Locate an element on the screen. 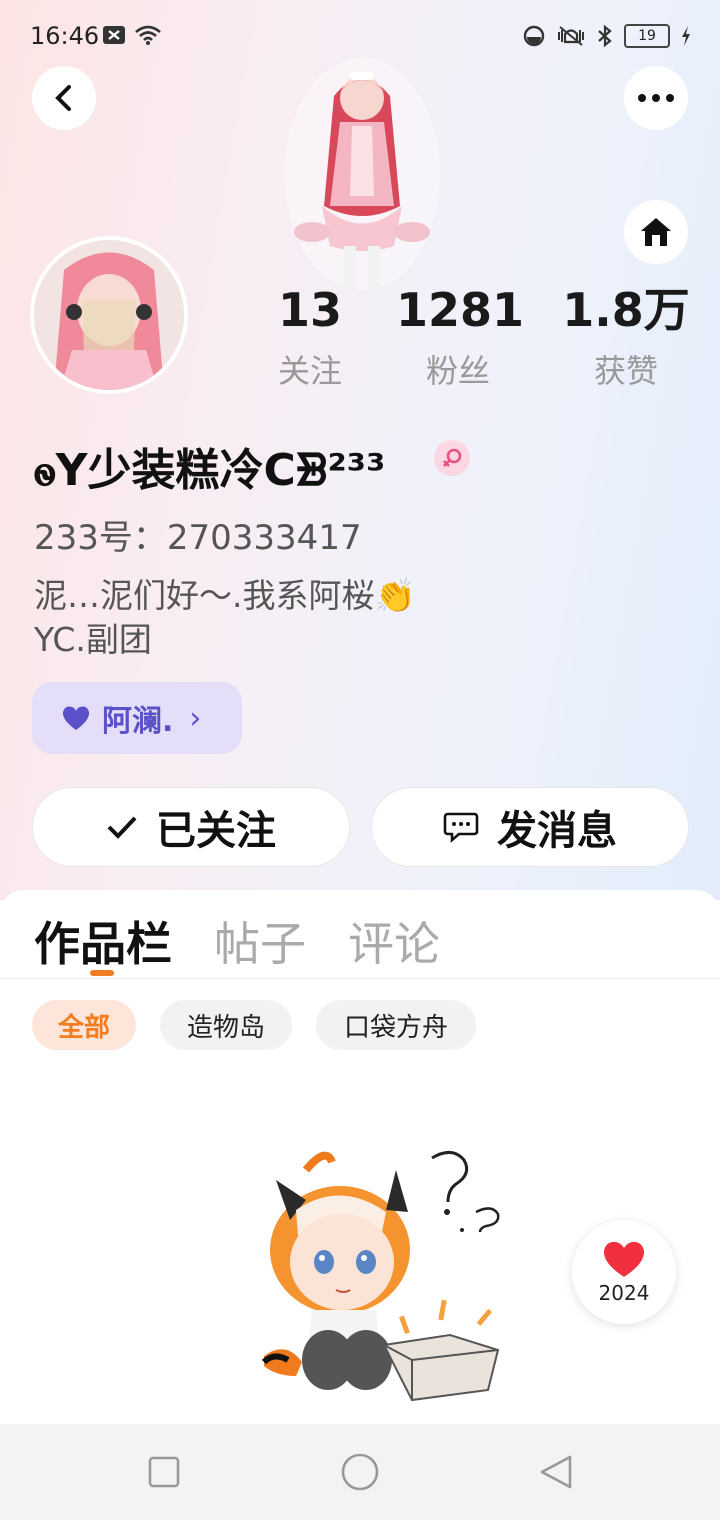 This screenshot has height=1520, width=720. stat-likes-count: 1.8万 is located at coordinates (626, 310).